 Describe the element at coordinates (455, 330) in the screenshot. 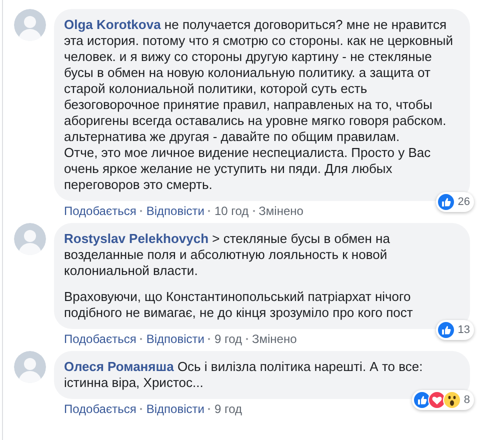

I see `reaction-badge: 13` at that location.